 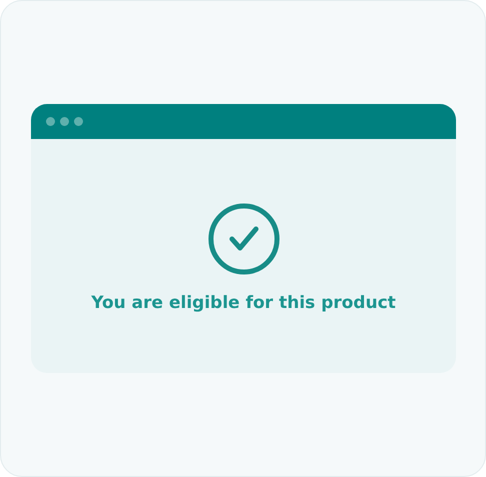 I want to click on eligibility-message: You are eligible for this product, so click(x=243, y=303).